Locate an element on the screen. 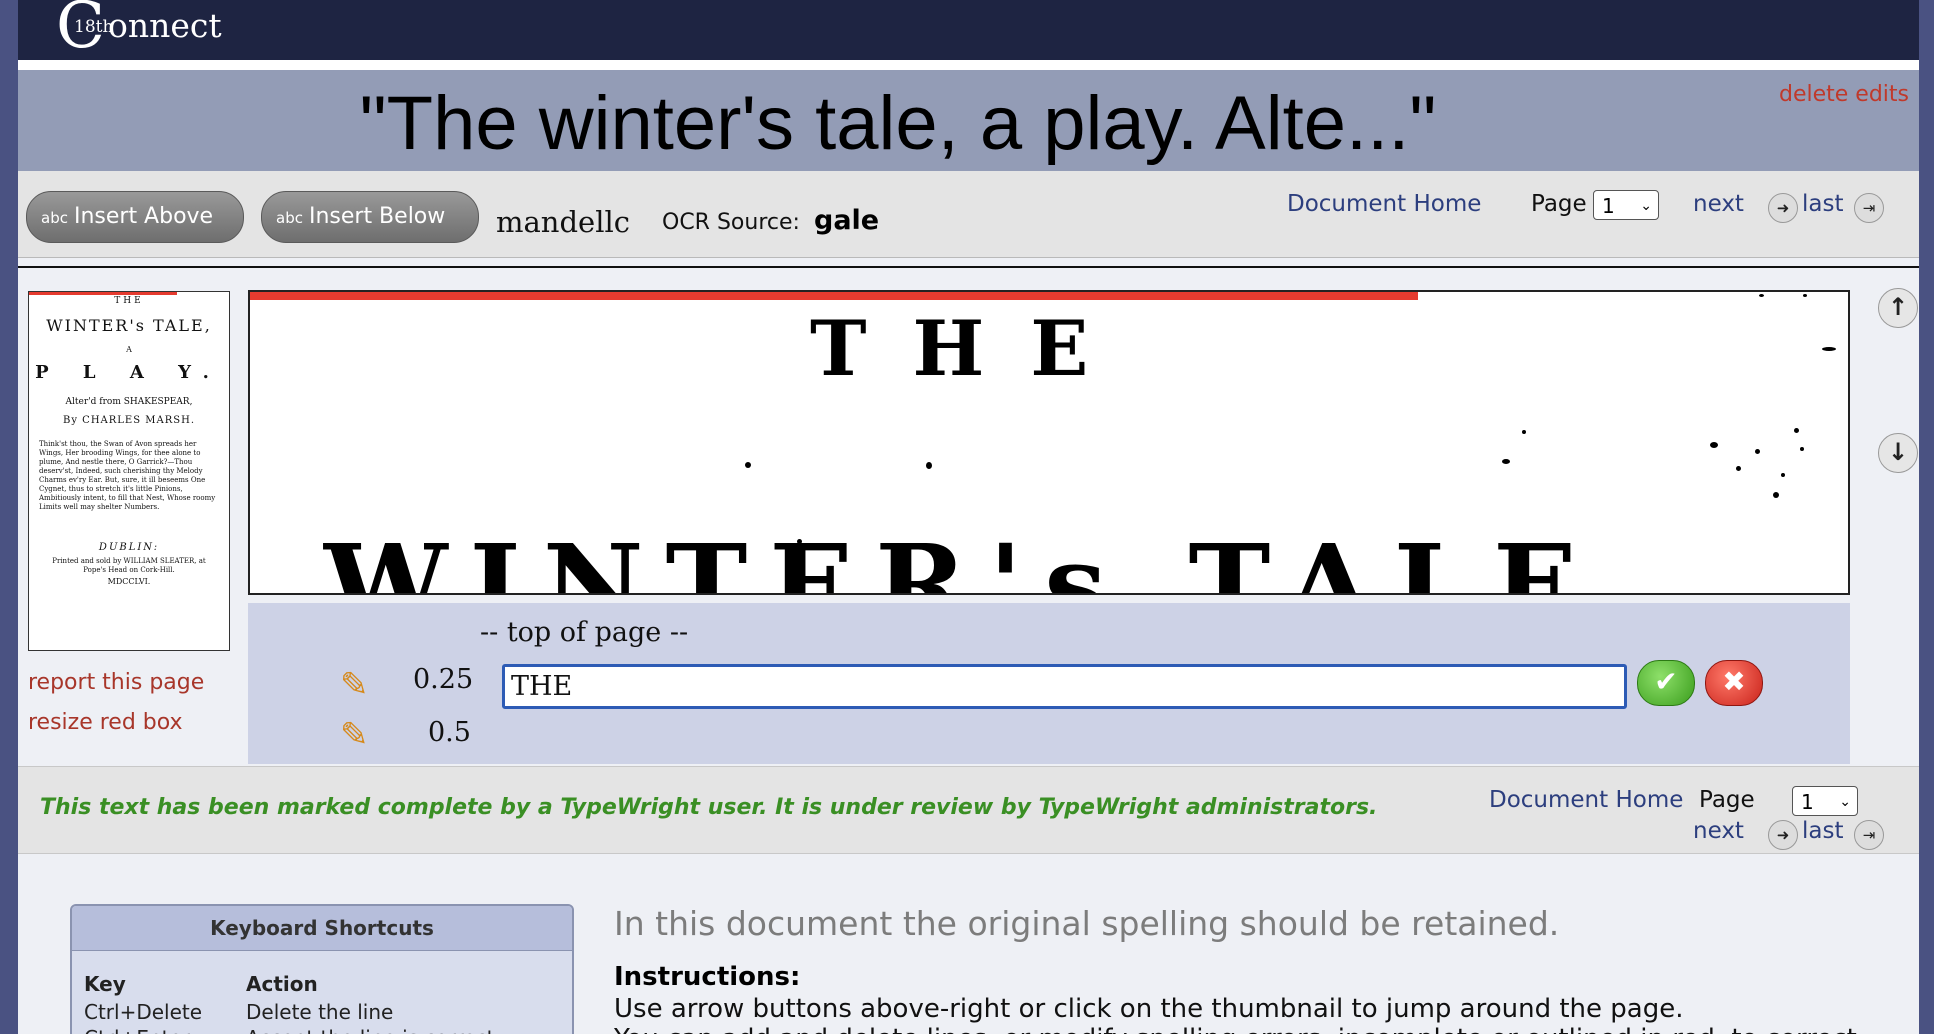 The image size is (1934, 1034). insert-below-label: Insert Below is located at coordinates (377, 216).